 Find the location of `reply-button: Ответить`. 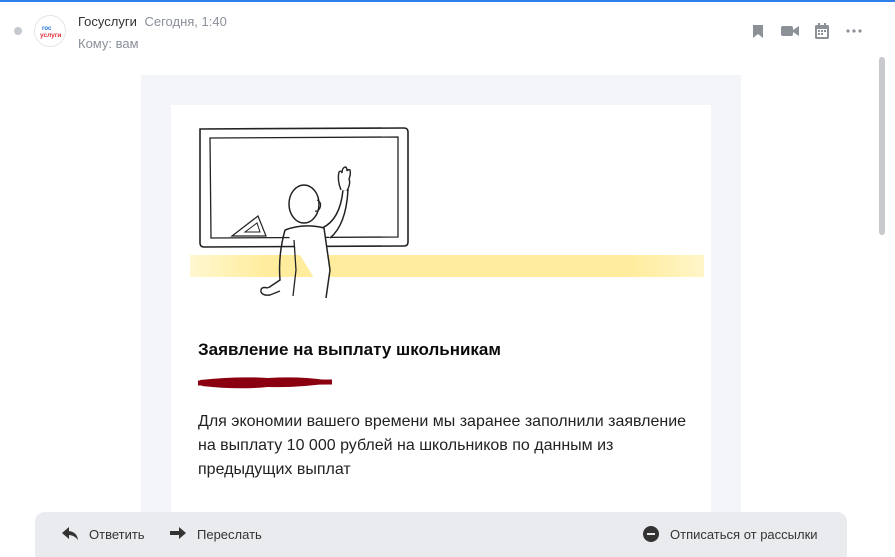

reply-button: Ответить is located at coordinates (103, 534).